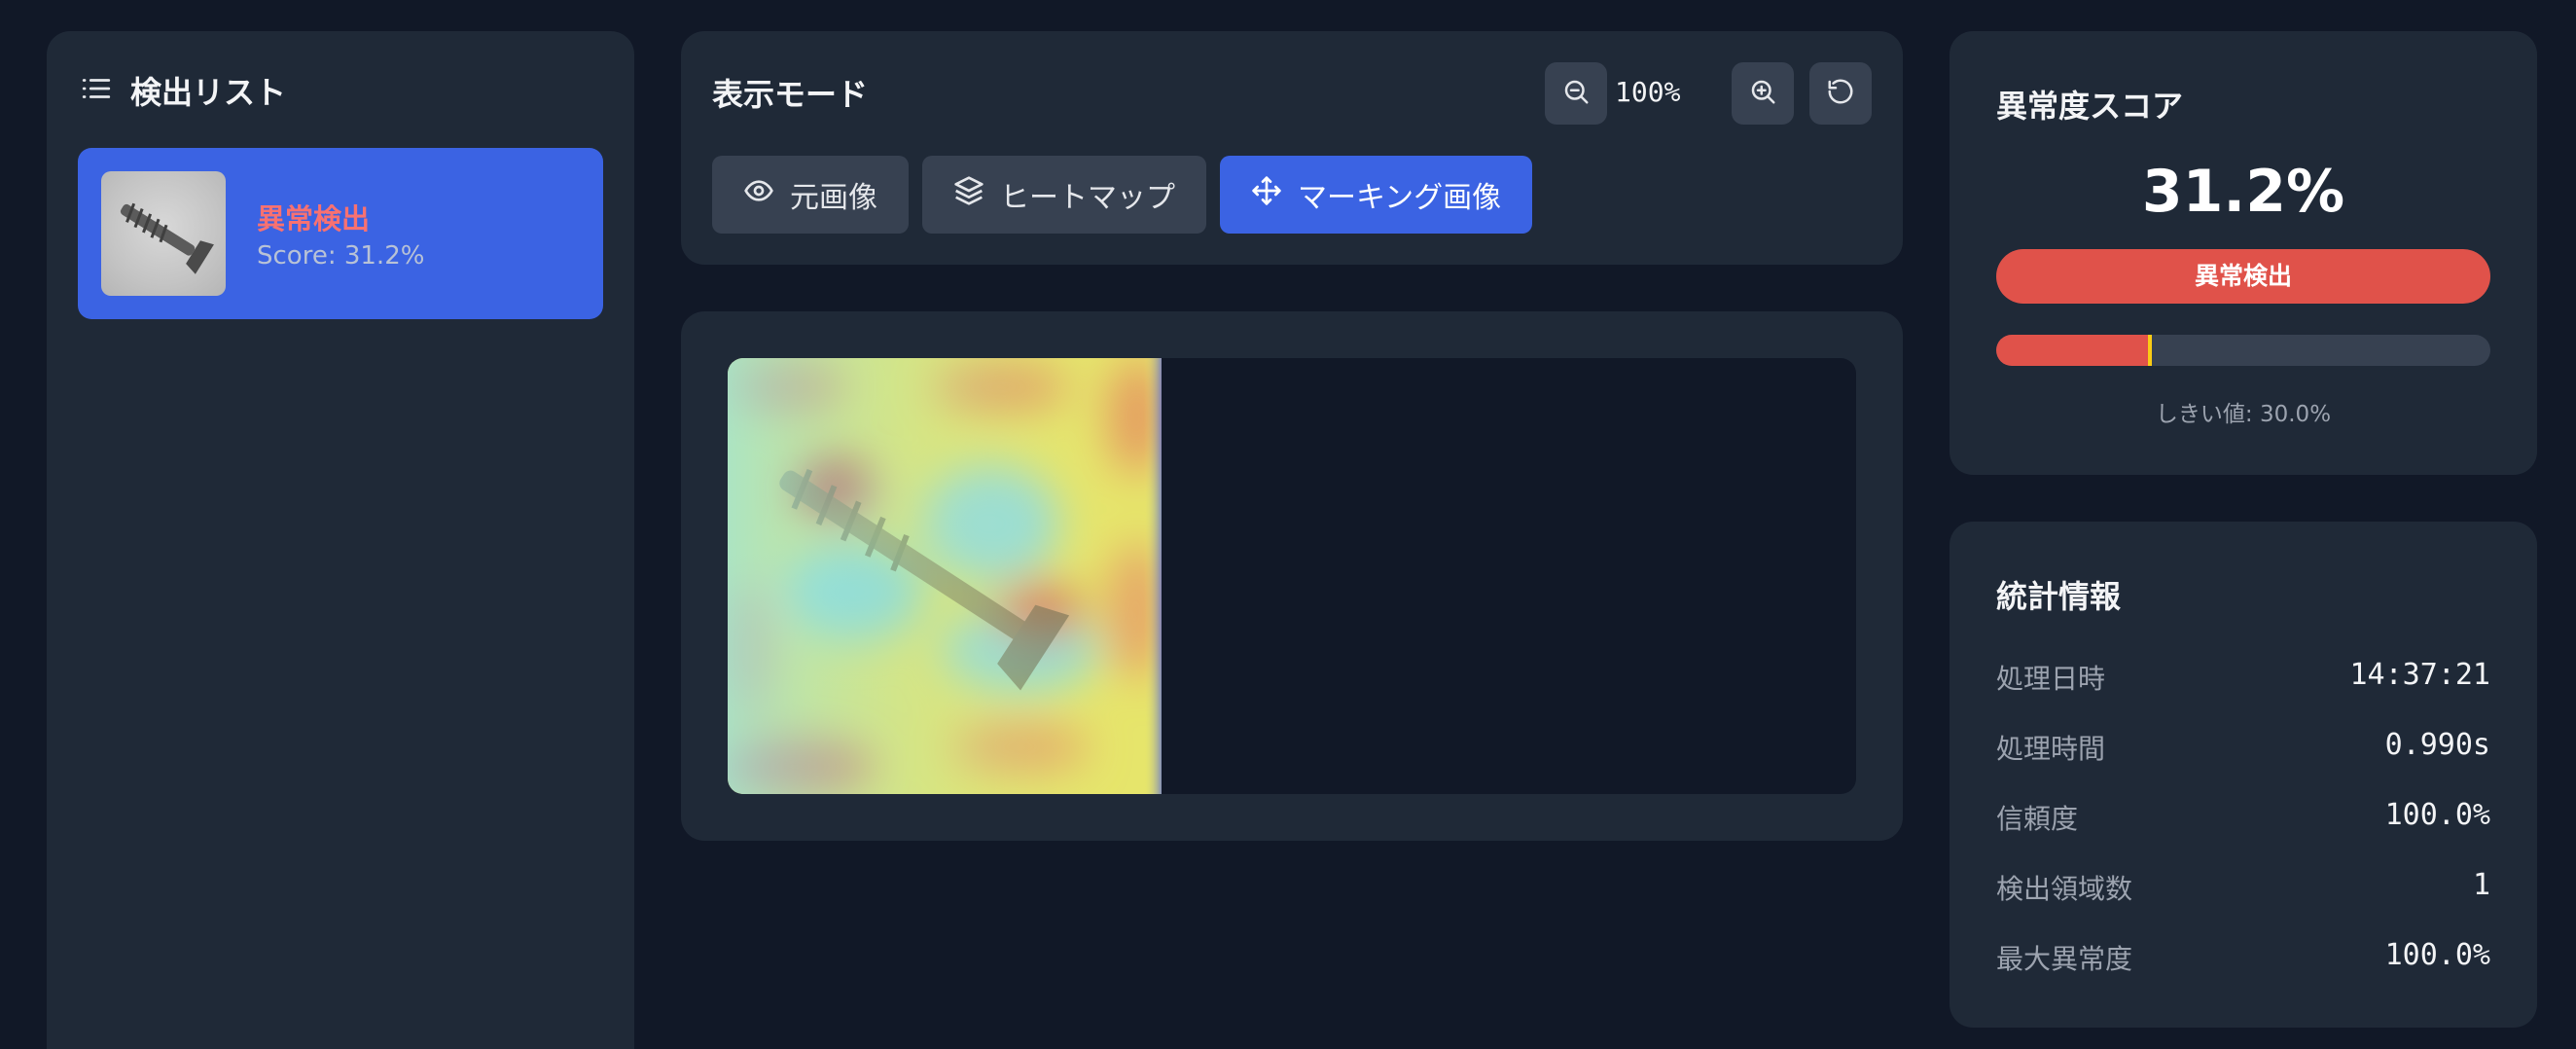 This screenshot has width=2576, height=1049. I want to click on detection-list-title: 検出リスト, so click(208, 92).